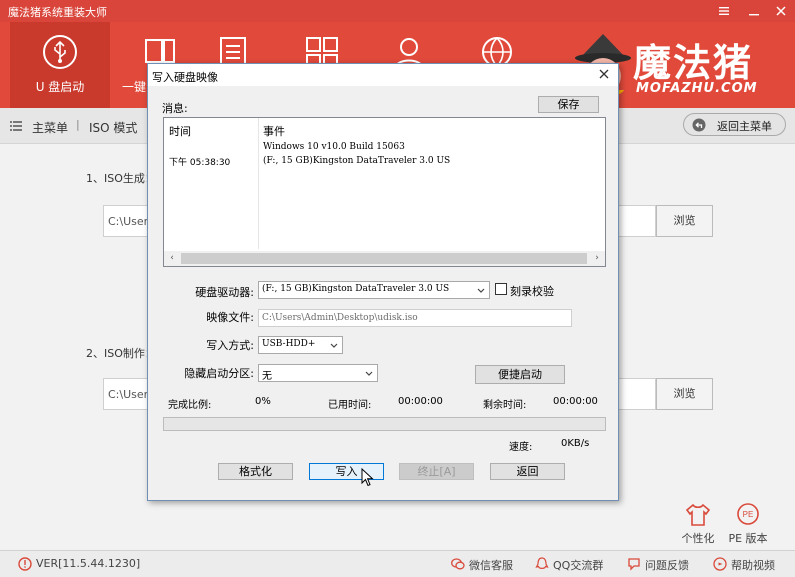  I want to click on pe-version-button: PE PE 版本, so click(748, 528).